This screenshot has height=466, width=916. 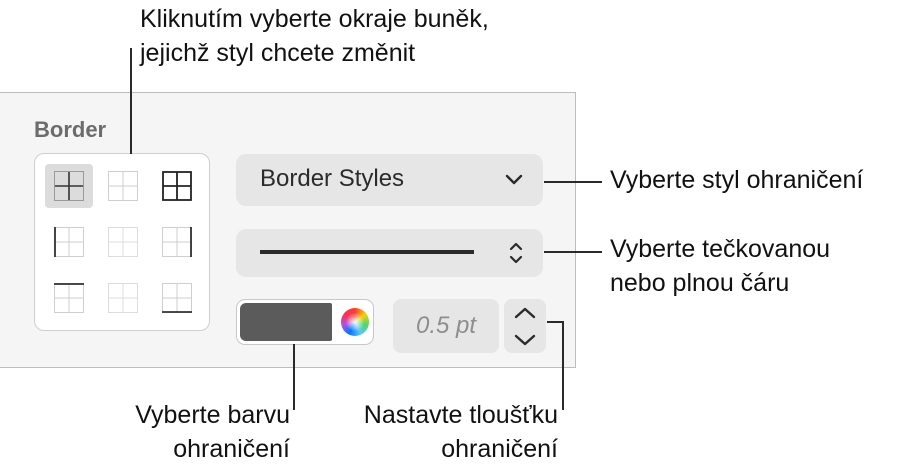 I want to click on line-style-popup, so click(x=389, y=253).